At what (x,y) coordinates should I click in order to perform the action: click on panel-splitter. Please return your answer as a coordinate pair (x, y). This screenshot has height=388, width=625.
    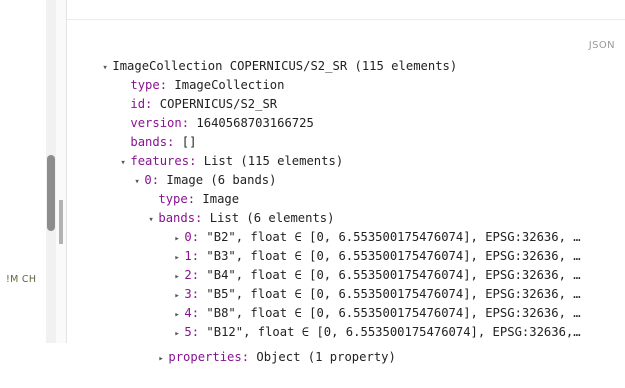
    Looking at the image, I should click on (61, 171).